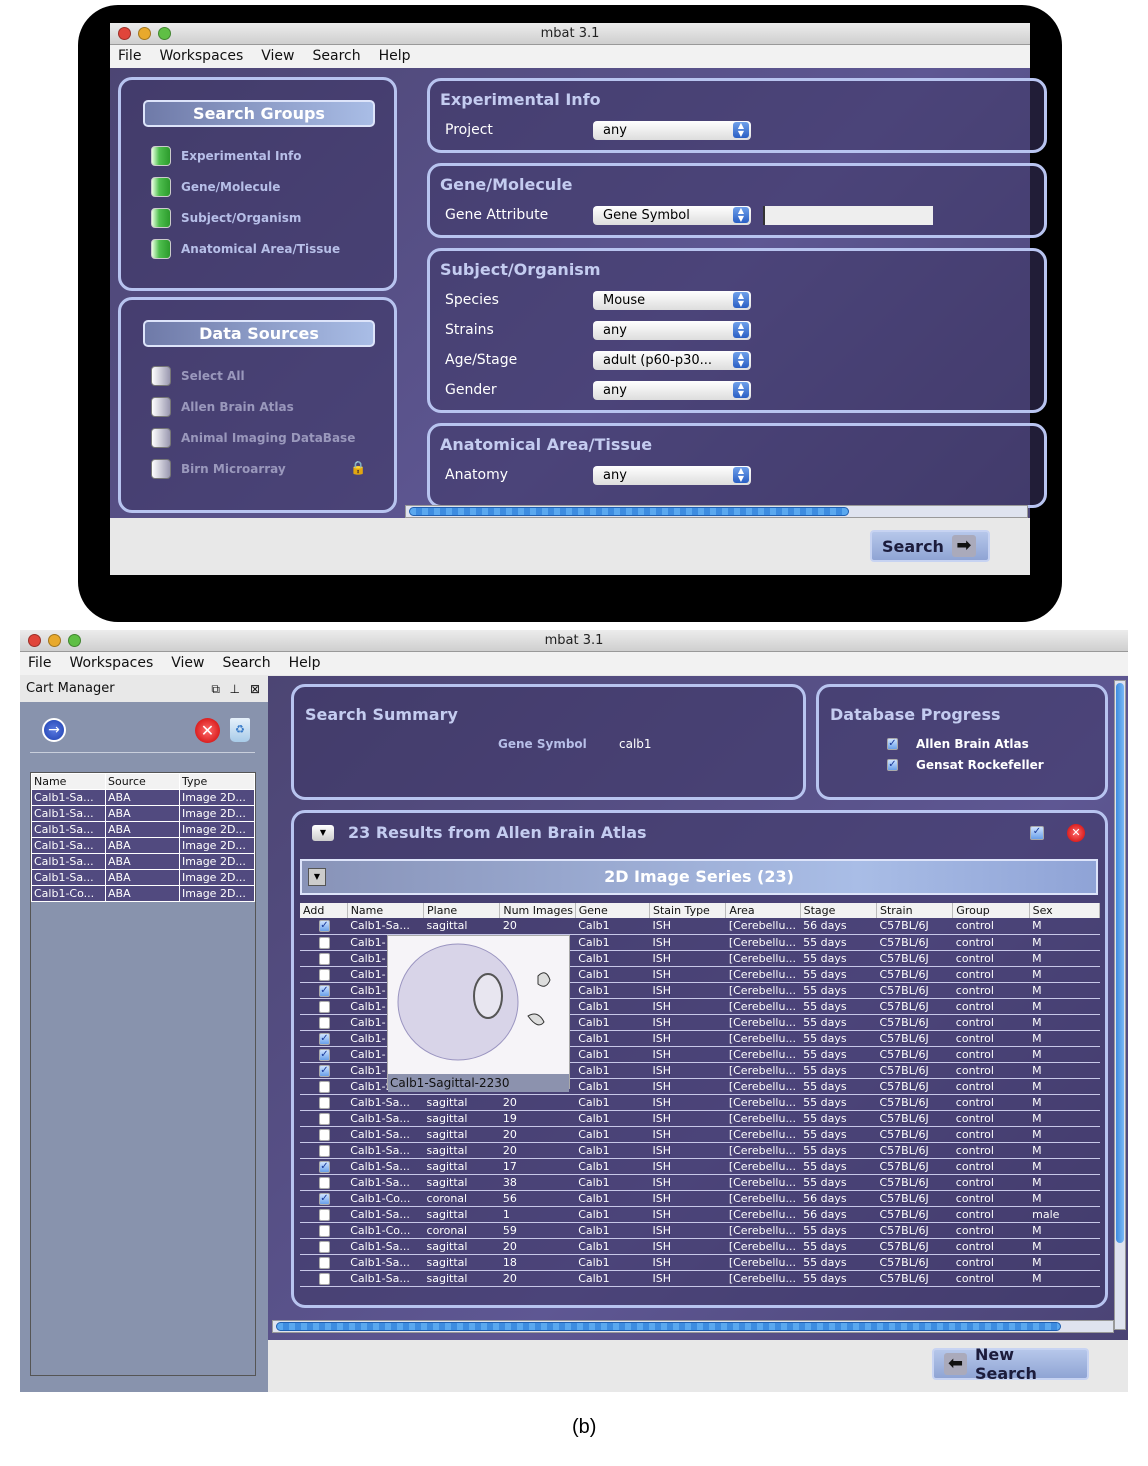 The height and width of the screenshot is (1466, 1148). I want to click on remove-icon: ✕, so click(207, 730).